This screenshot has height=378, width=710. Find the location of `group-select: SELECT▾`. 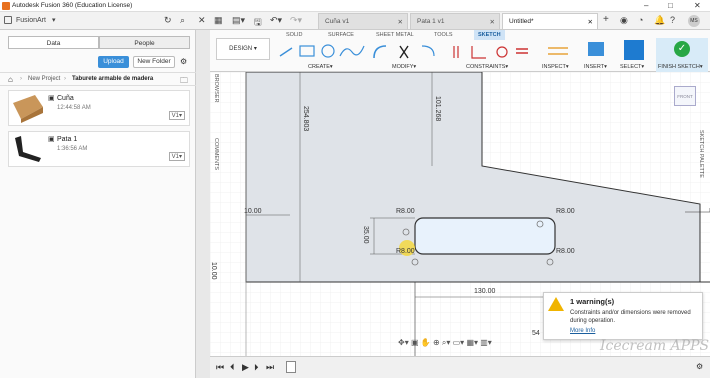

group-select: SELECT▾ is located at coordinates (632, 67).